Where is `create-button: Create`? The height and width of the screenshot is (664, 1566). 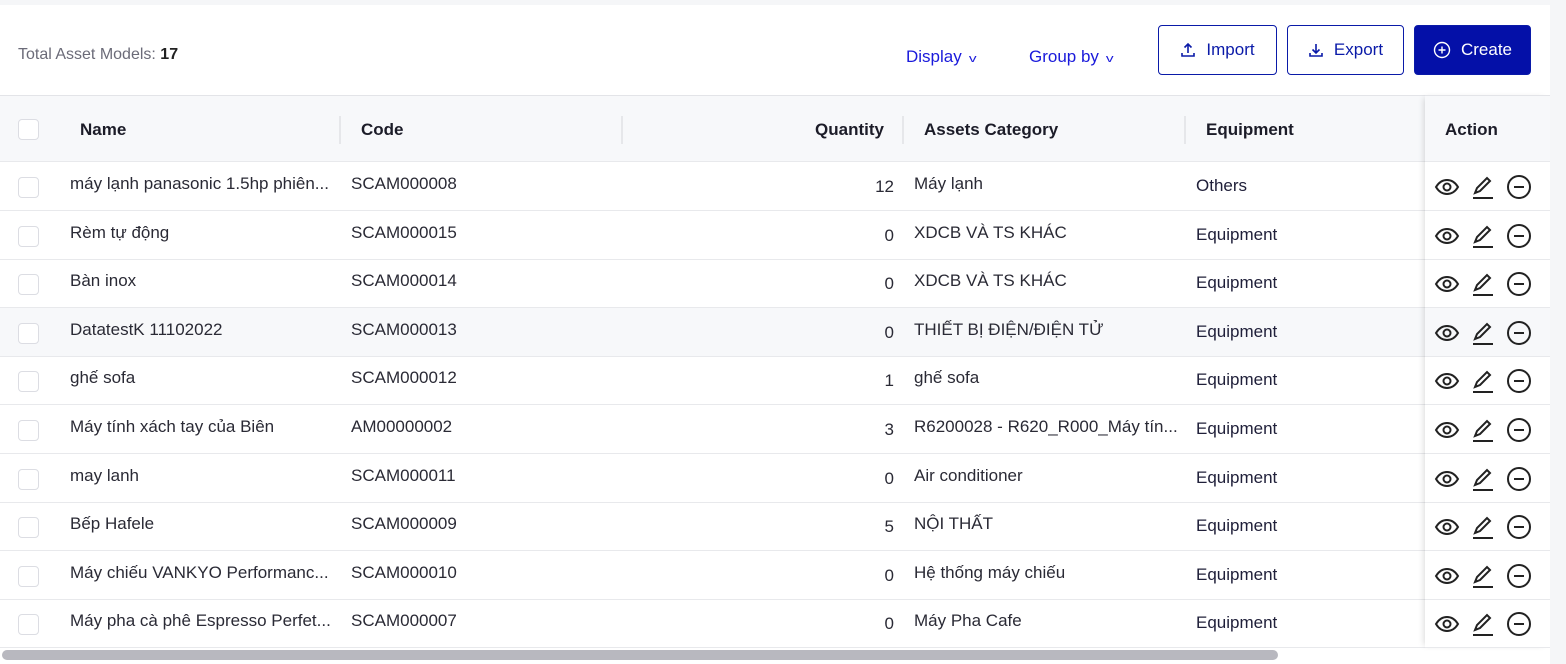 create-button: Create is located at coordinates (1472, 50).